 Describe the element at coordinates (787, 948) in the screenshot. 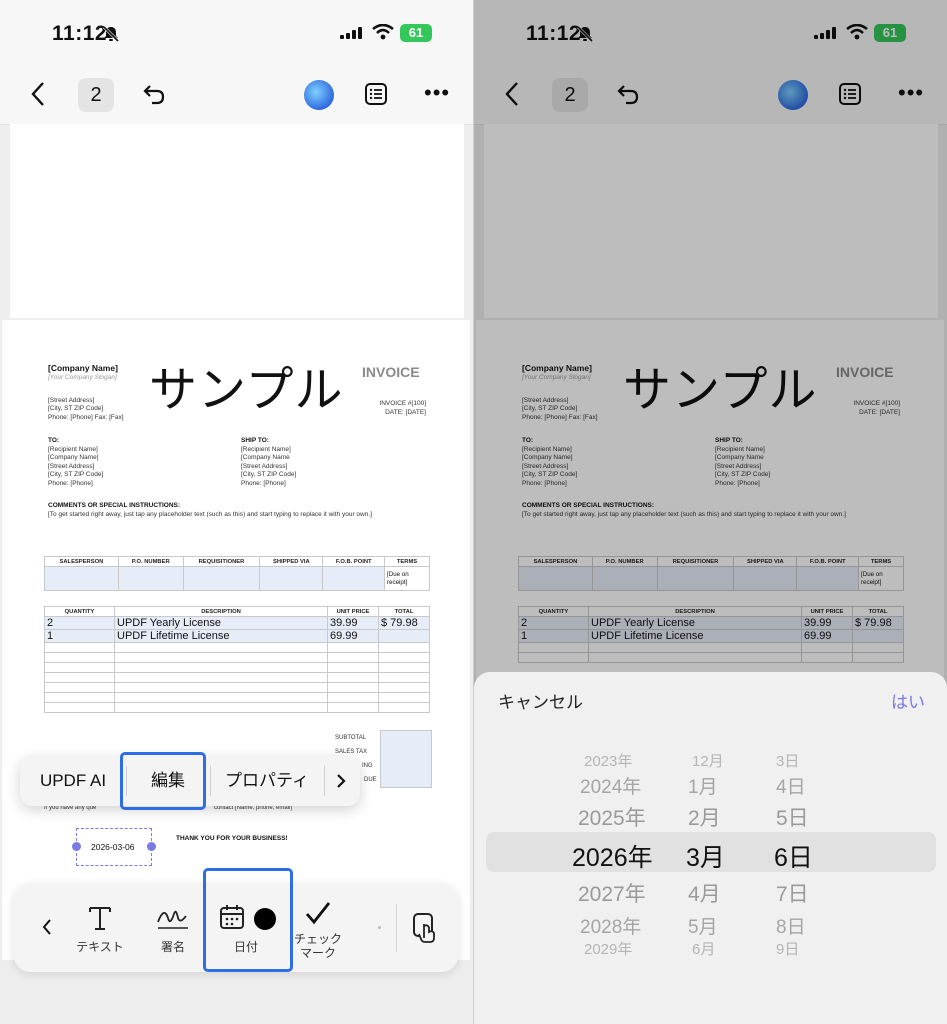

I see `day-option: 9日` at that location.